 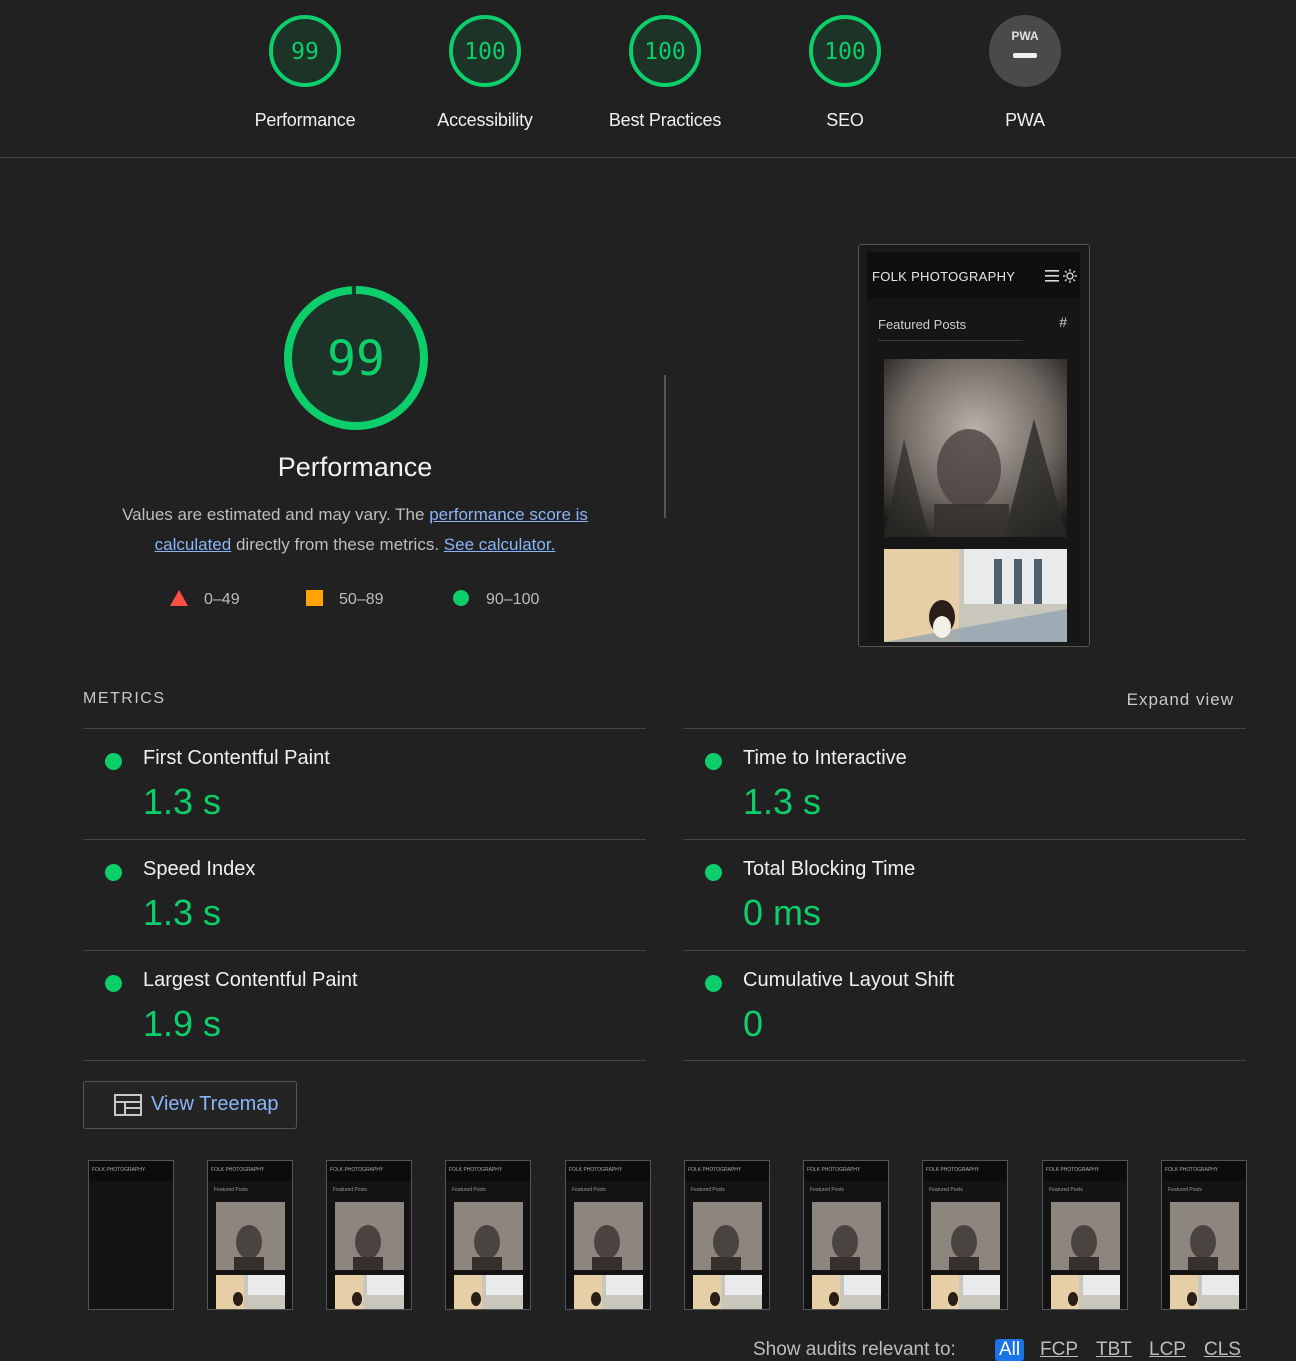 What do you see at coordinates (1222, 1350) in the screenshot?
I see `filter-chip-cls: CLS` at bounding box center [1222, 1350].